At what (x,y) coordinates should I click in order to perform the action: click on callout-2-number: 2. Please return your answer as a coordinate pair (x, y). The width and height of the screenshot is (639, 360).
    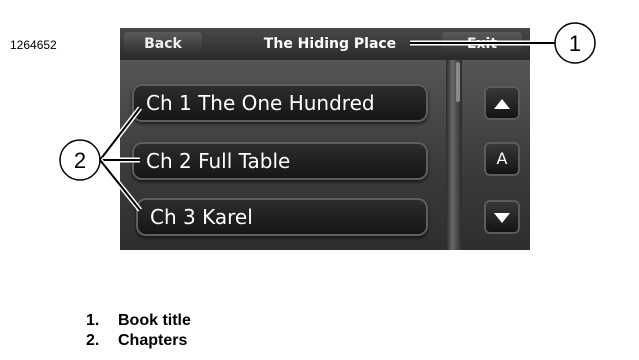
    Looking at the image, I should click on (80, 160).